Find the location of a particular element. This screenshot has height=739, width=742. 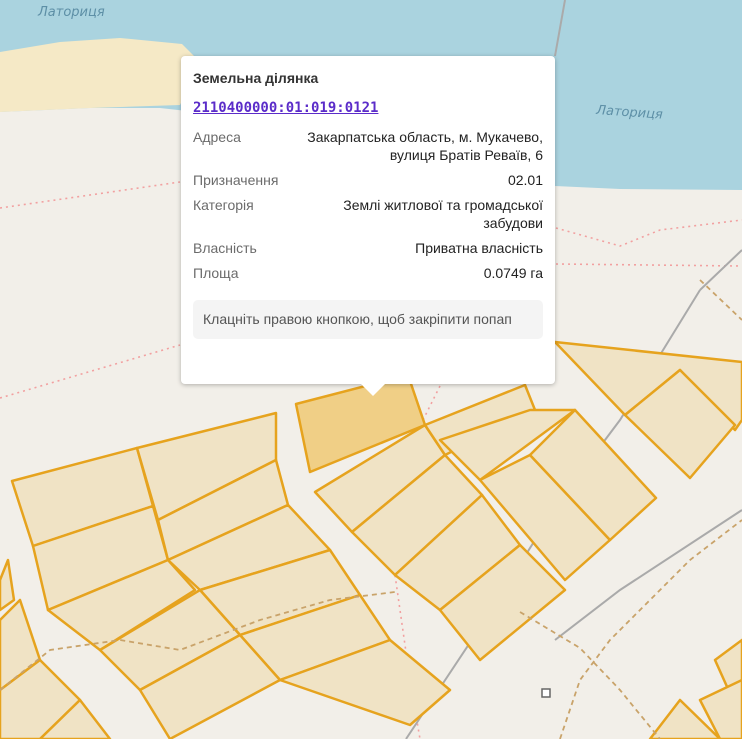

field-value: 02.01 is located at coordinates (525, 180).